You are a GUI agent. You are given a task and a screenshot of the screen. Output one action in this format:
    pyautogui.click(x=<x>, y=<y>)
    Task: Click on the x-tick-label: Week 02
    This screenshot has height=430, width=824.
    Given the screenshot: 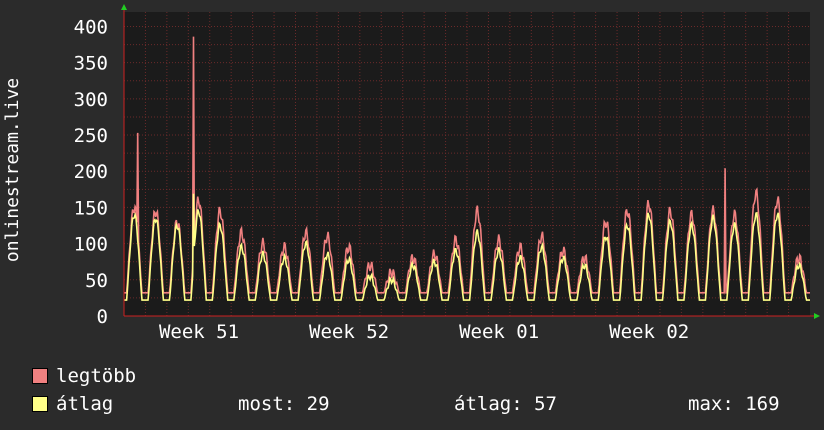 What is the action you would take?
    pyautogui.click(x=649, y=332)
    